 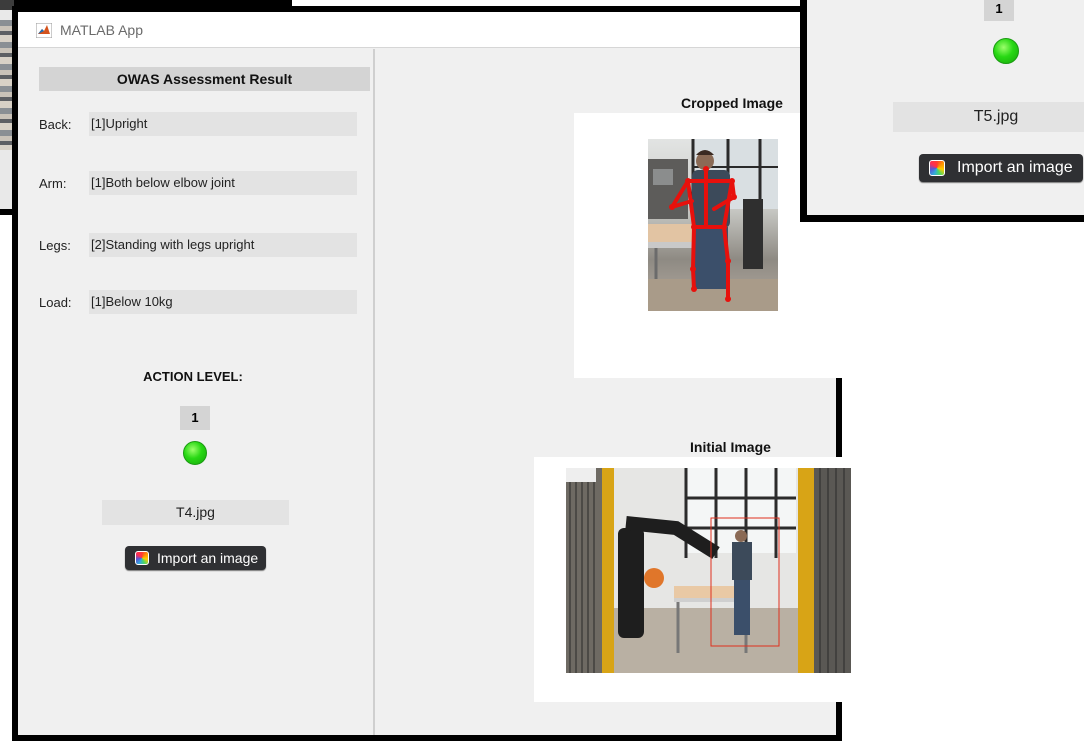 I want to click on cropped-photo-scene, so click(x=713, y=225).